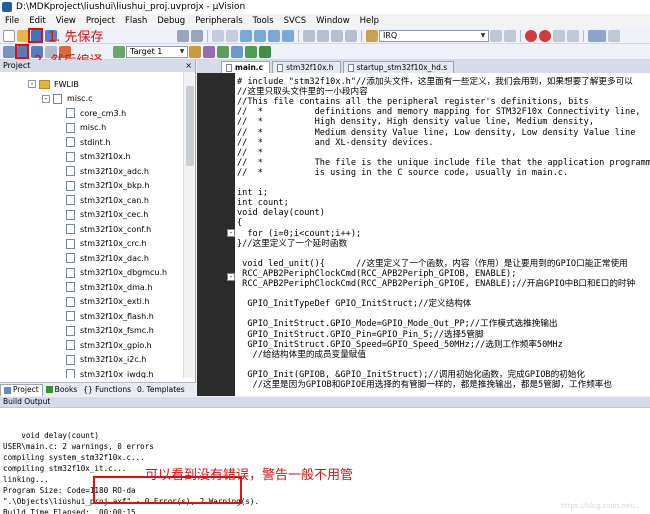  Describe the element at coordinates (510, 35) in the screenshot. I see `incremental-find-icon` at that location.